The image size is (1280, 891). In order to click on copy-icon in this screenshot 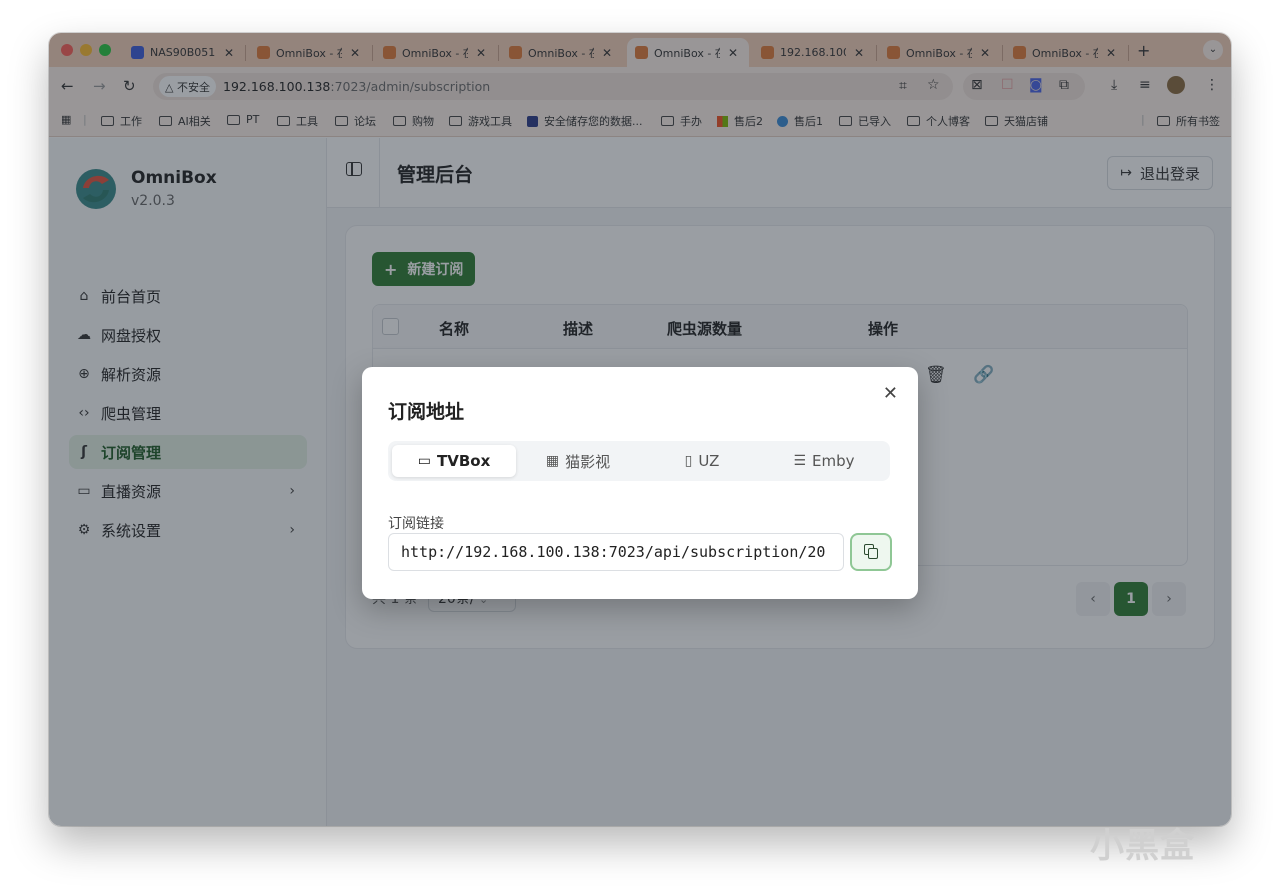, I will do `click(871, 552)`.